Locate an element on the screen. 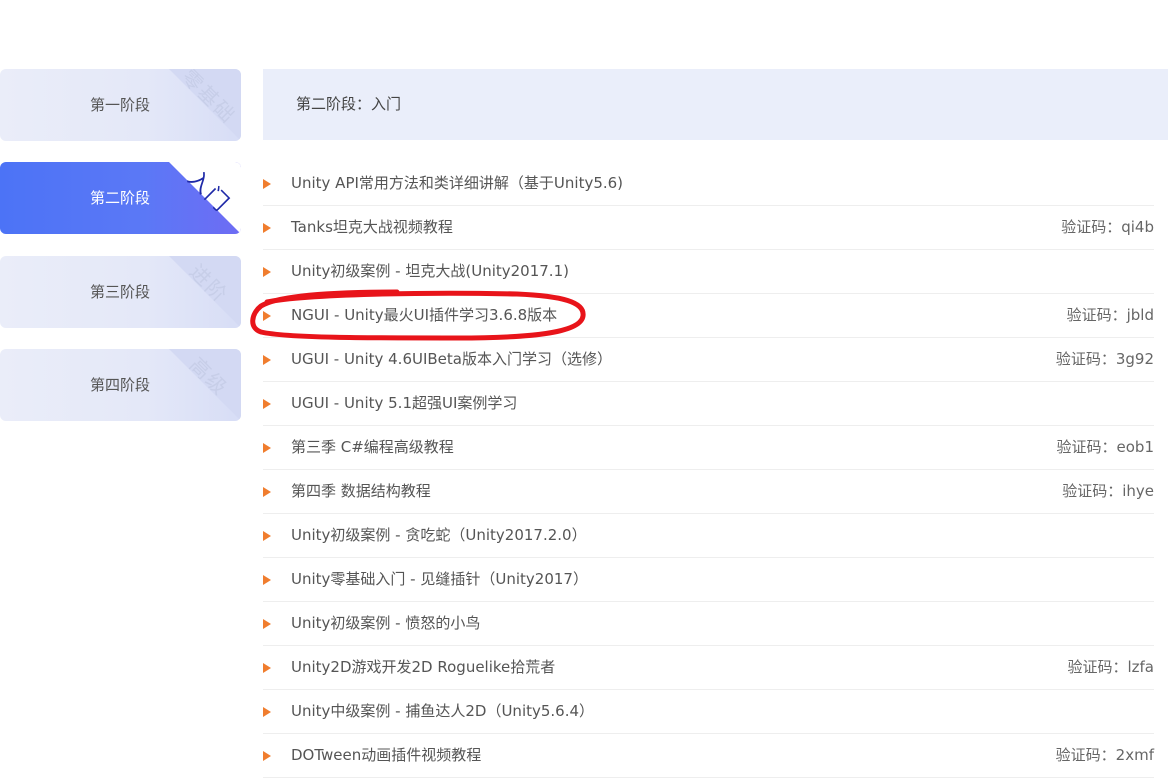 This screenshot has height=778, width=1168. course-row: Unity2D游戏开发2D Roguelike拾荒者 验证码：lzfa is located at coordinates (708, 668).